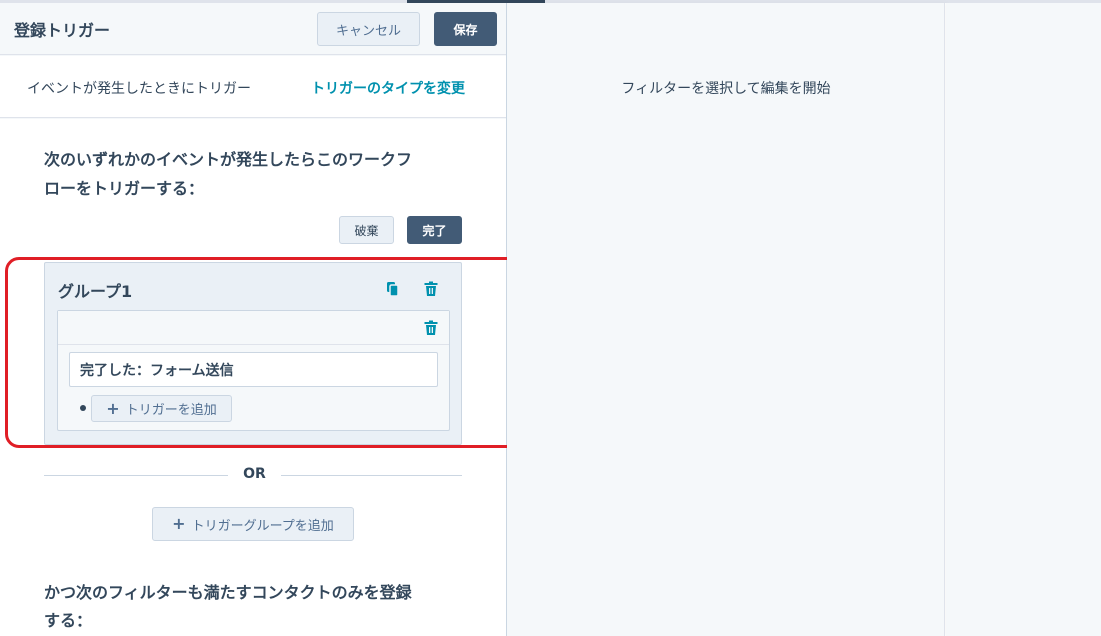 This screenshot has width=1101, height=636. Describe the element at coordinates (254, 607) in the screenshot. I see `filter-heading: かつ次のフィルターも満たすコンタクトのみを登録 する：` at that location.